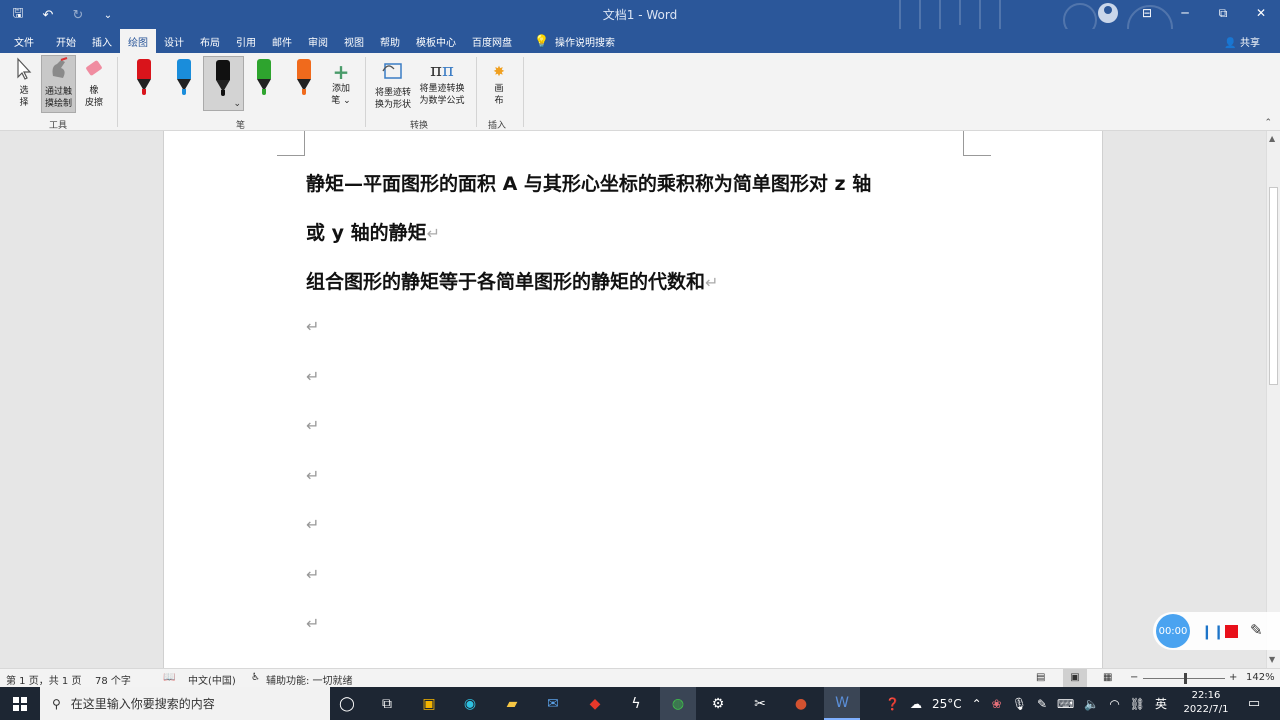 The width and height of the screenshot is (1280, 720). I want to click on language-indicator: 中文(中国), so click(212, 679).